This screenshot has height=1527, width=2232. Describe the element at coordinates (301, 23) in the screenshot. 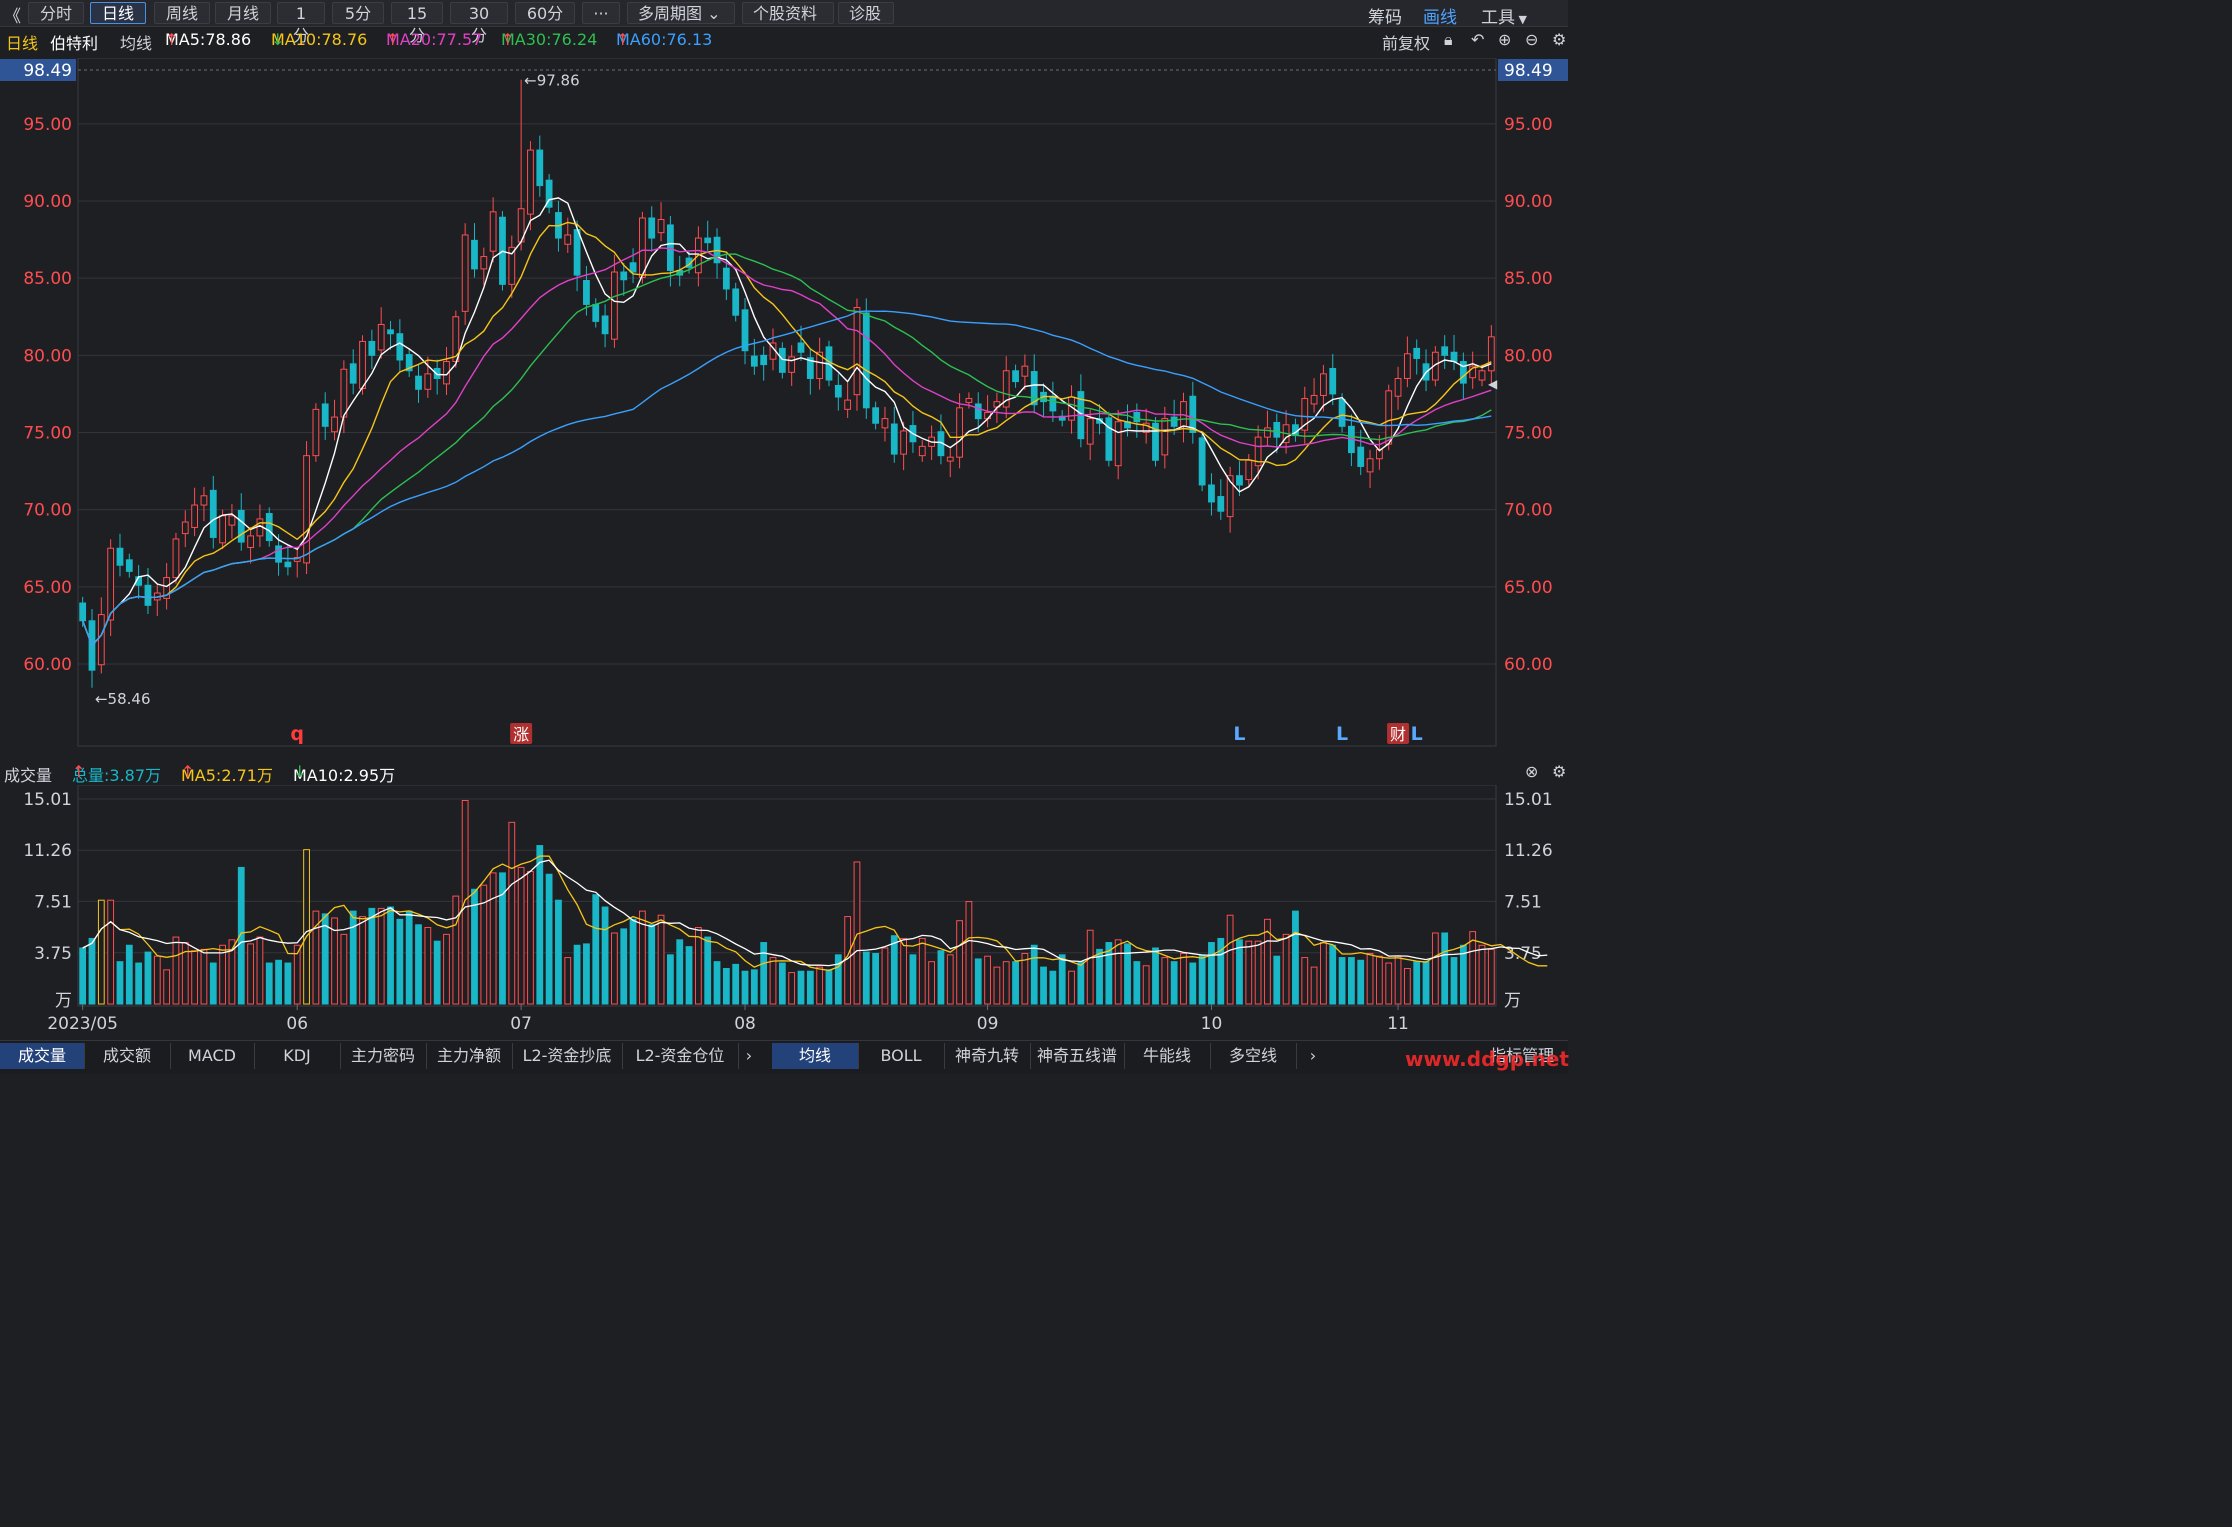

I see `period-button-4: 1分` at that location.